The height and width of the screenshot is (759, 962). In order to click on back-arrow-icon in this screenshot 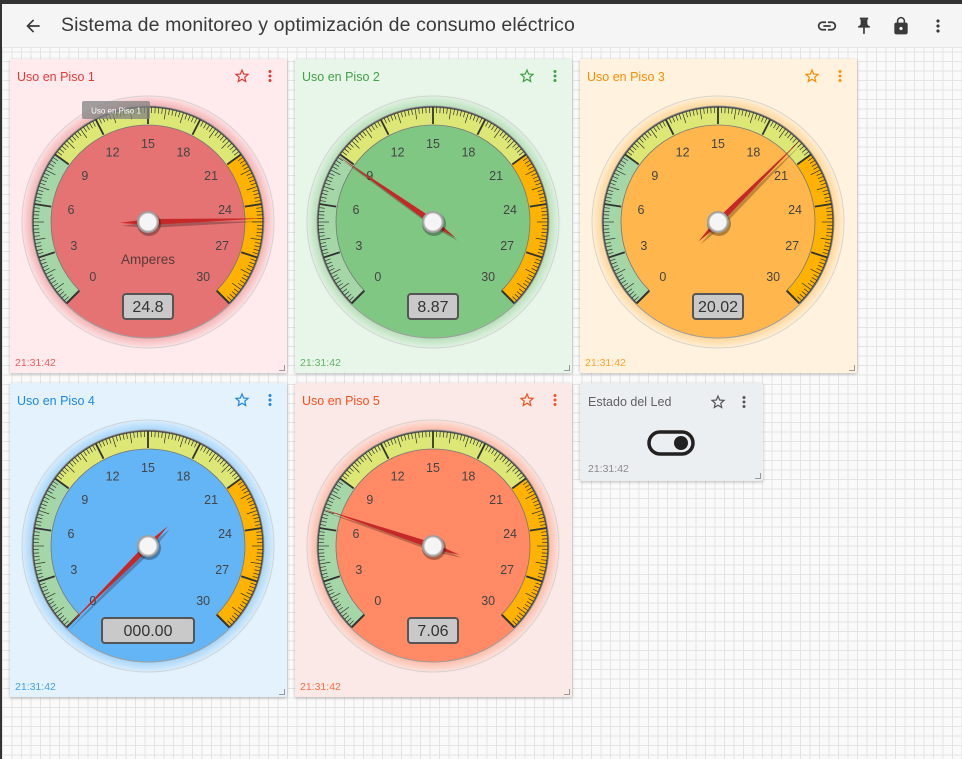, I will do `click(33, 25)`.